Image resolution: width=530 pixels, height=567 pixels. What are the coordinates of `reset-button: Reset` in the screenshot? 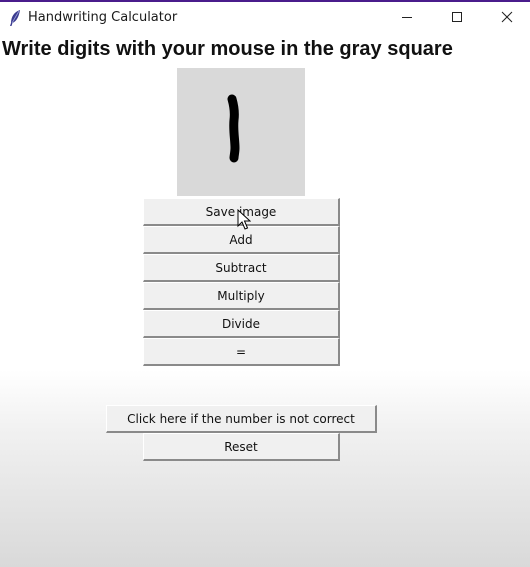 It's located at (241, 447).